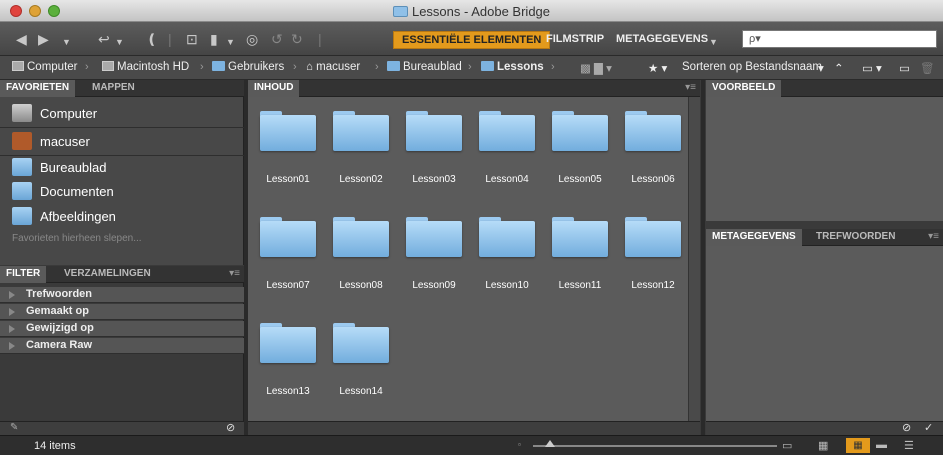  Describe the element at coordinates (214, 39) in the screenshot. I see `refine-icon: ▮` at that location.